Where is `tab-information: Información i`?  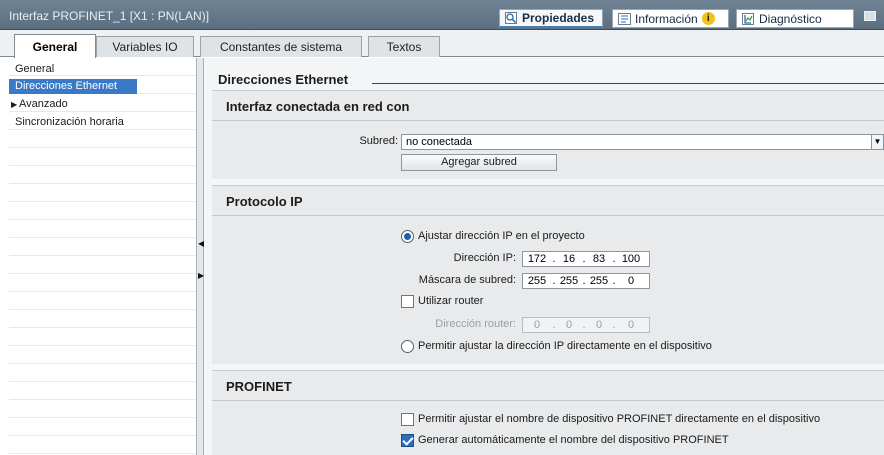 tab-information: Información i is located at coordinates (670, 18).